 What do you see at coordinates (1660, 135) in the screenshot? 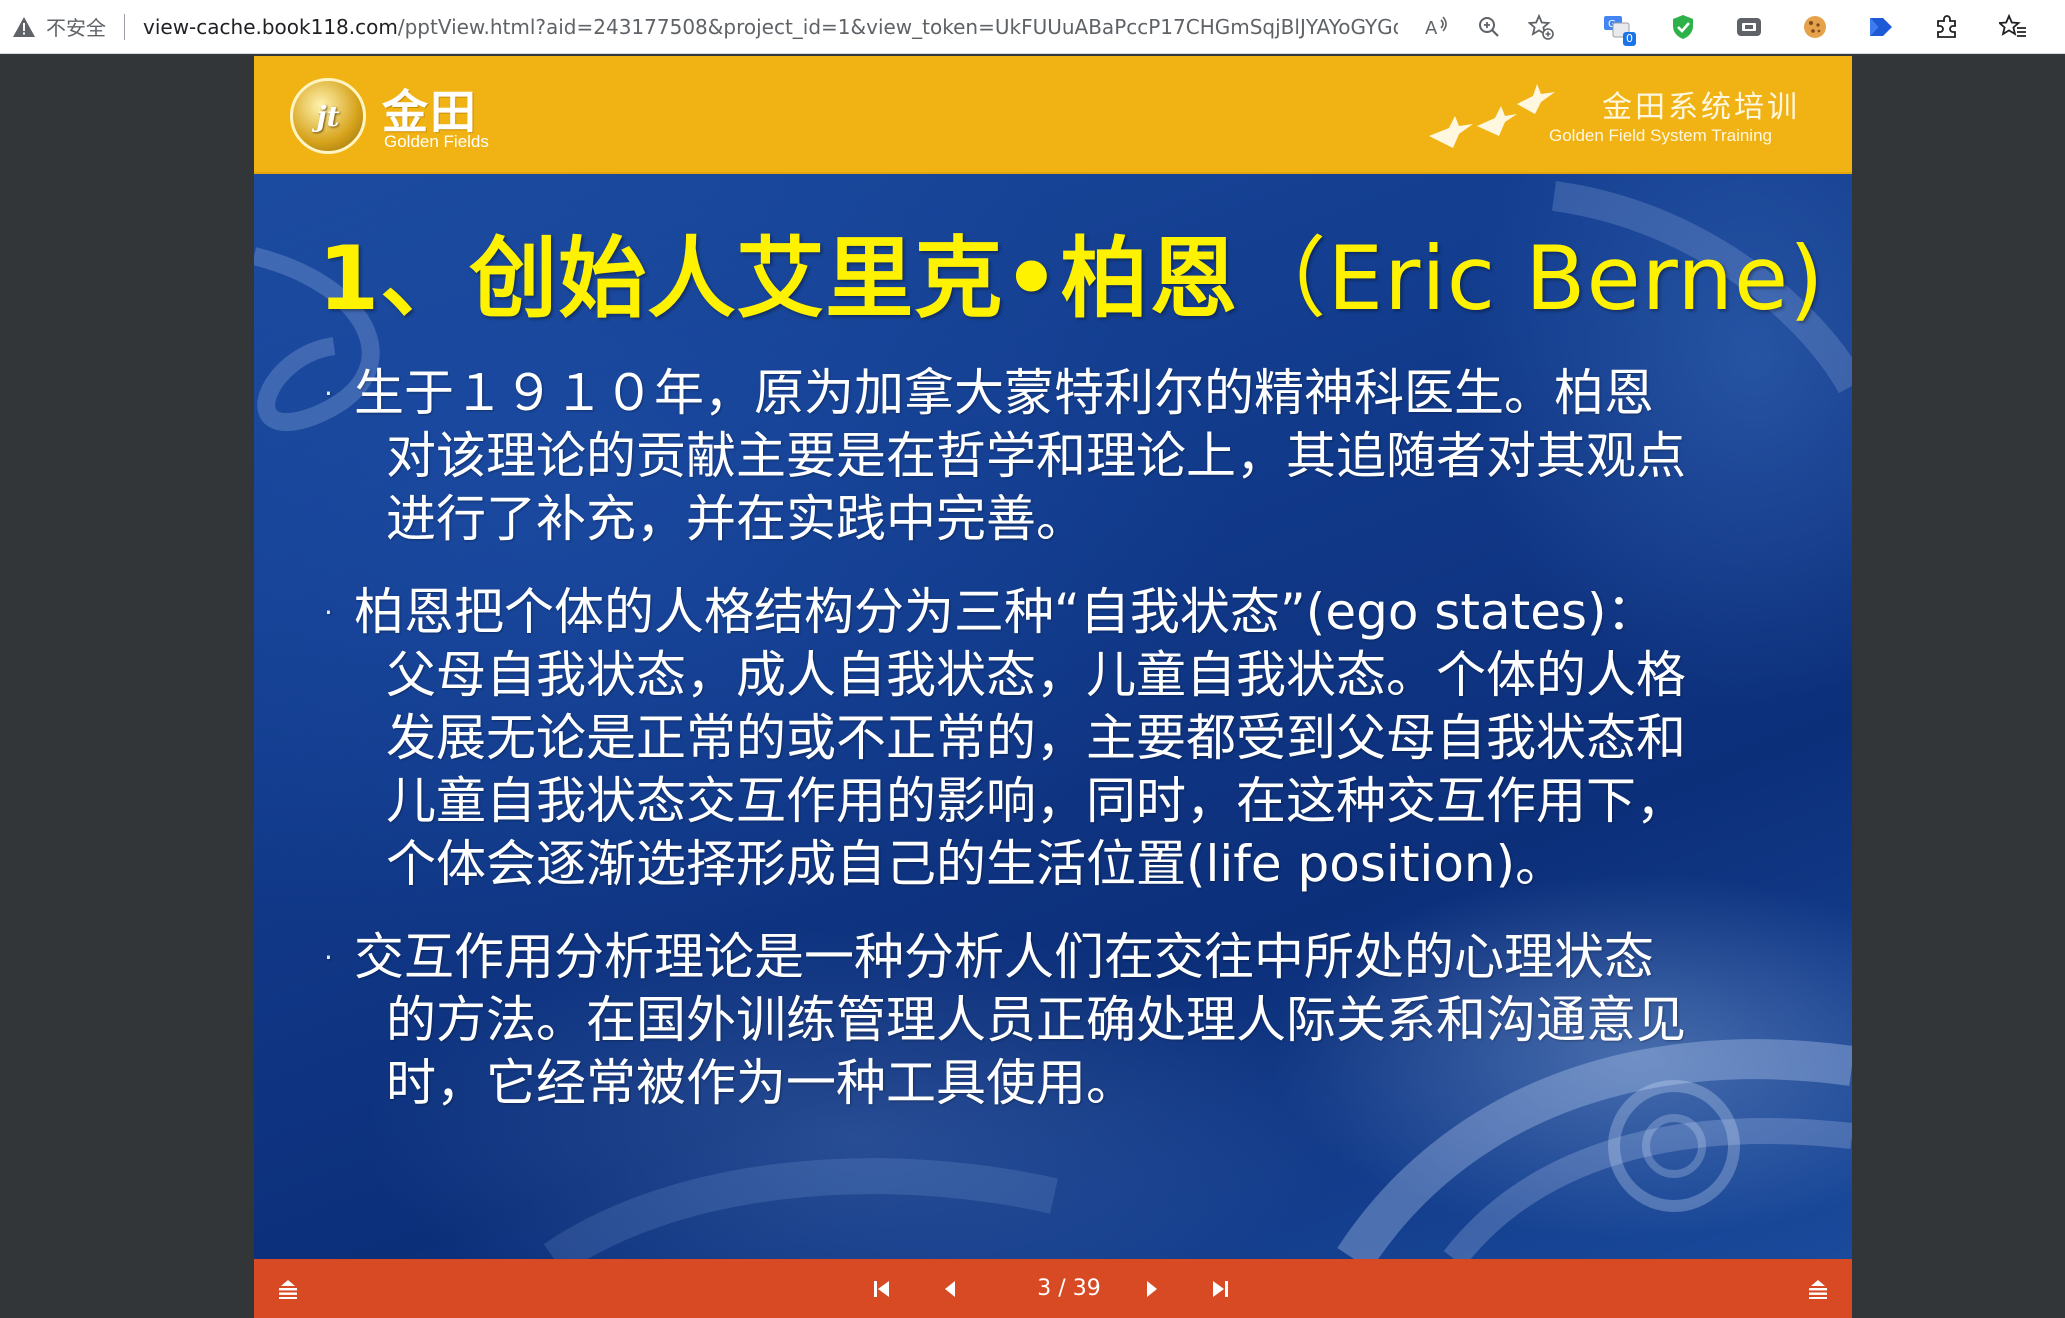
I see `training-title-en: Golden Field System Training` at bounding box center [1660, 135].